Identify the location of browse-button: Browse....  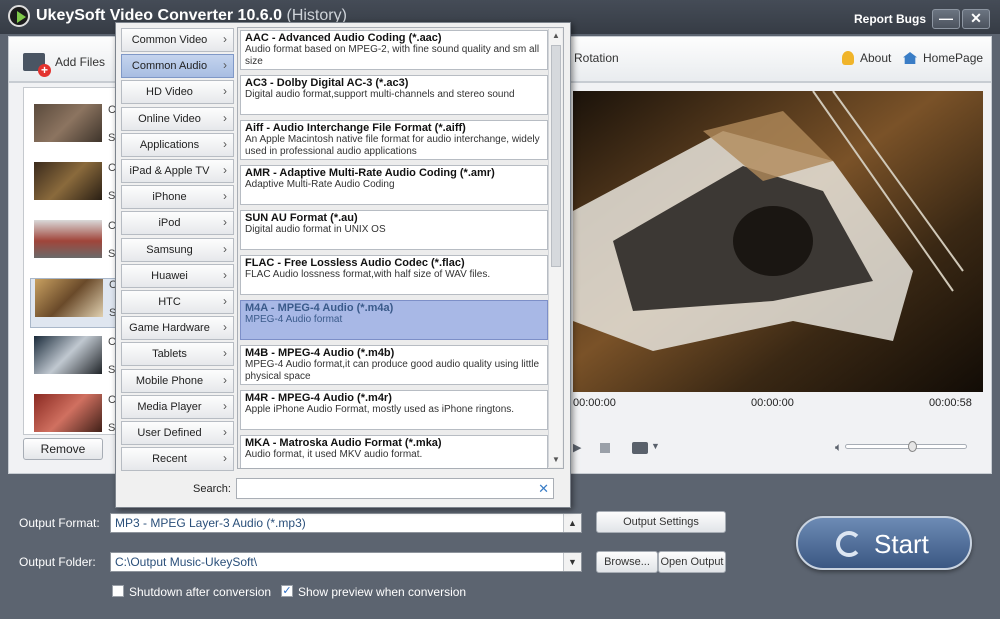
(627, 562).